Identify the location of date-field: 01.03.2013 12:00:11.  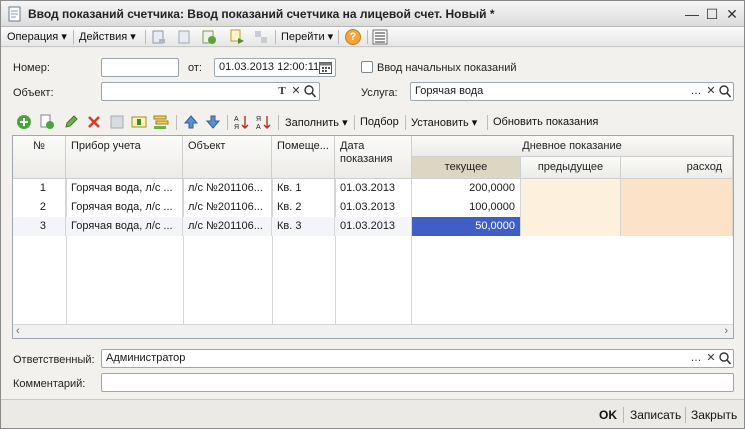
(275, 67).